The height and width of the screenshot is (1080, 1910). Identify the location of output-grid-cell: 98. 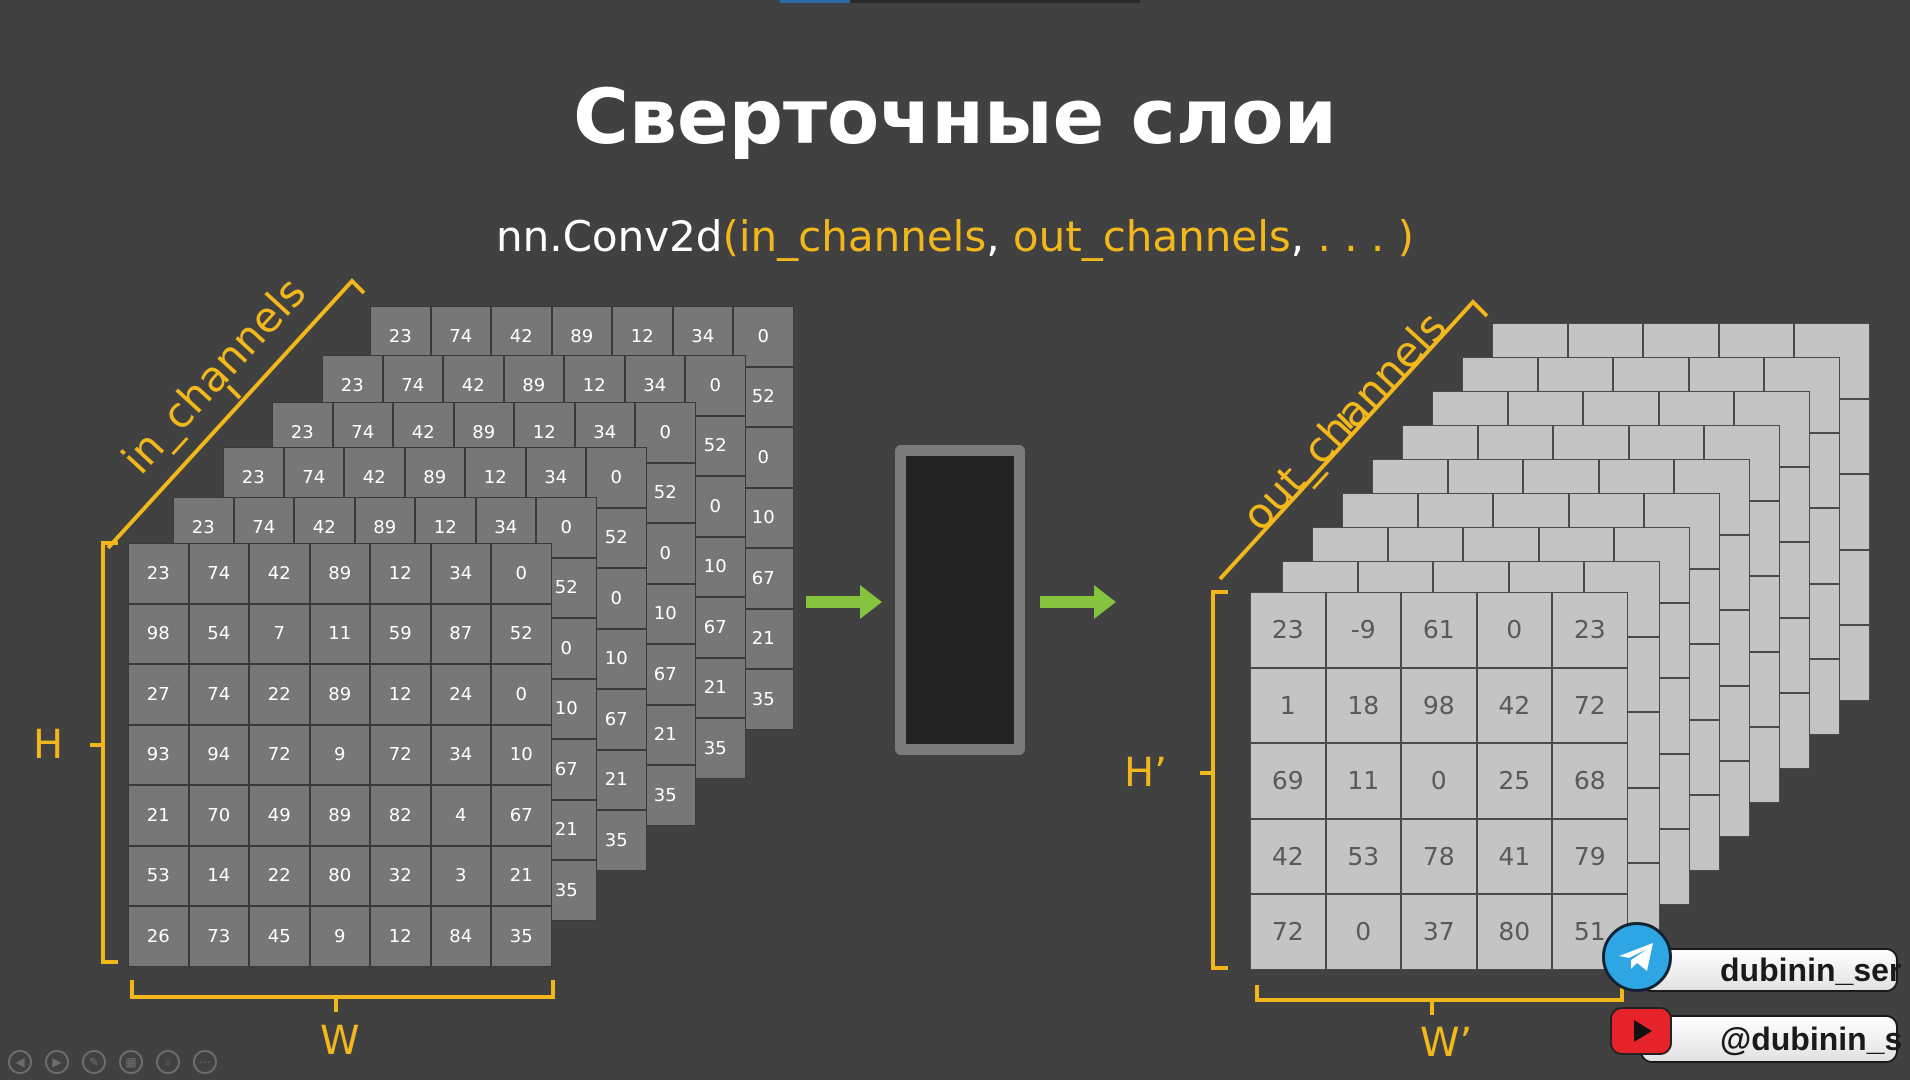
(1439, 705).